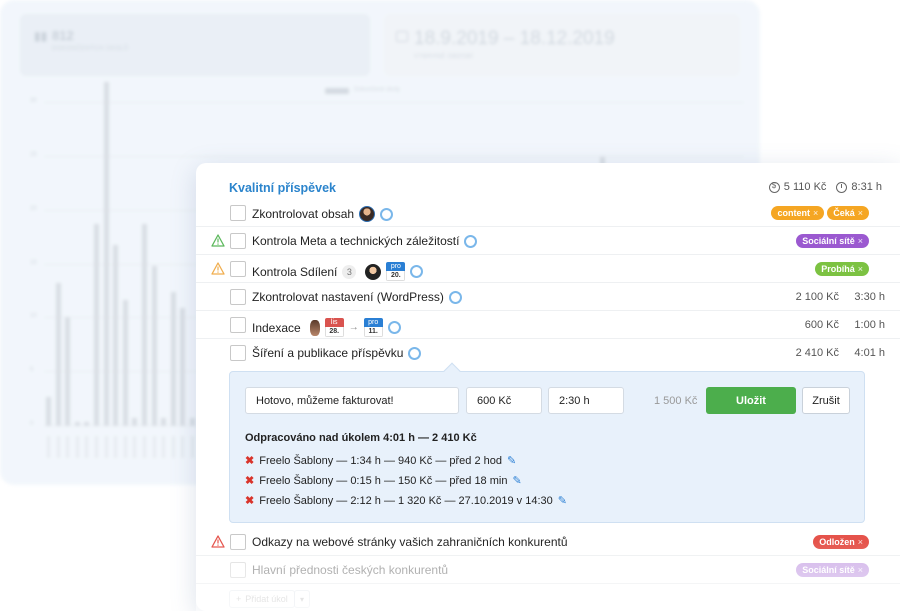 Image resolution: width=900 pixels, height=611 pixels. Describe the element at coordinates (826, 400) in the screenshot. I see `cancel-button: Zrušit` at that location.